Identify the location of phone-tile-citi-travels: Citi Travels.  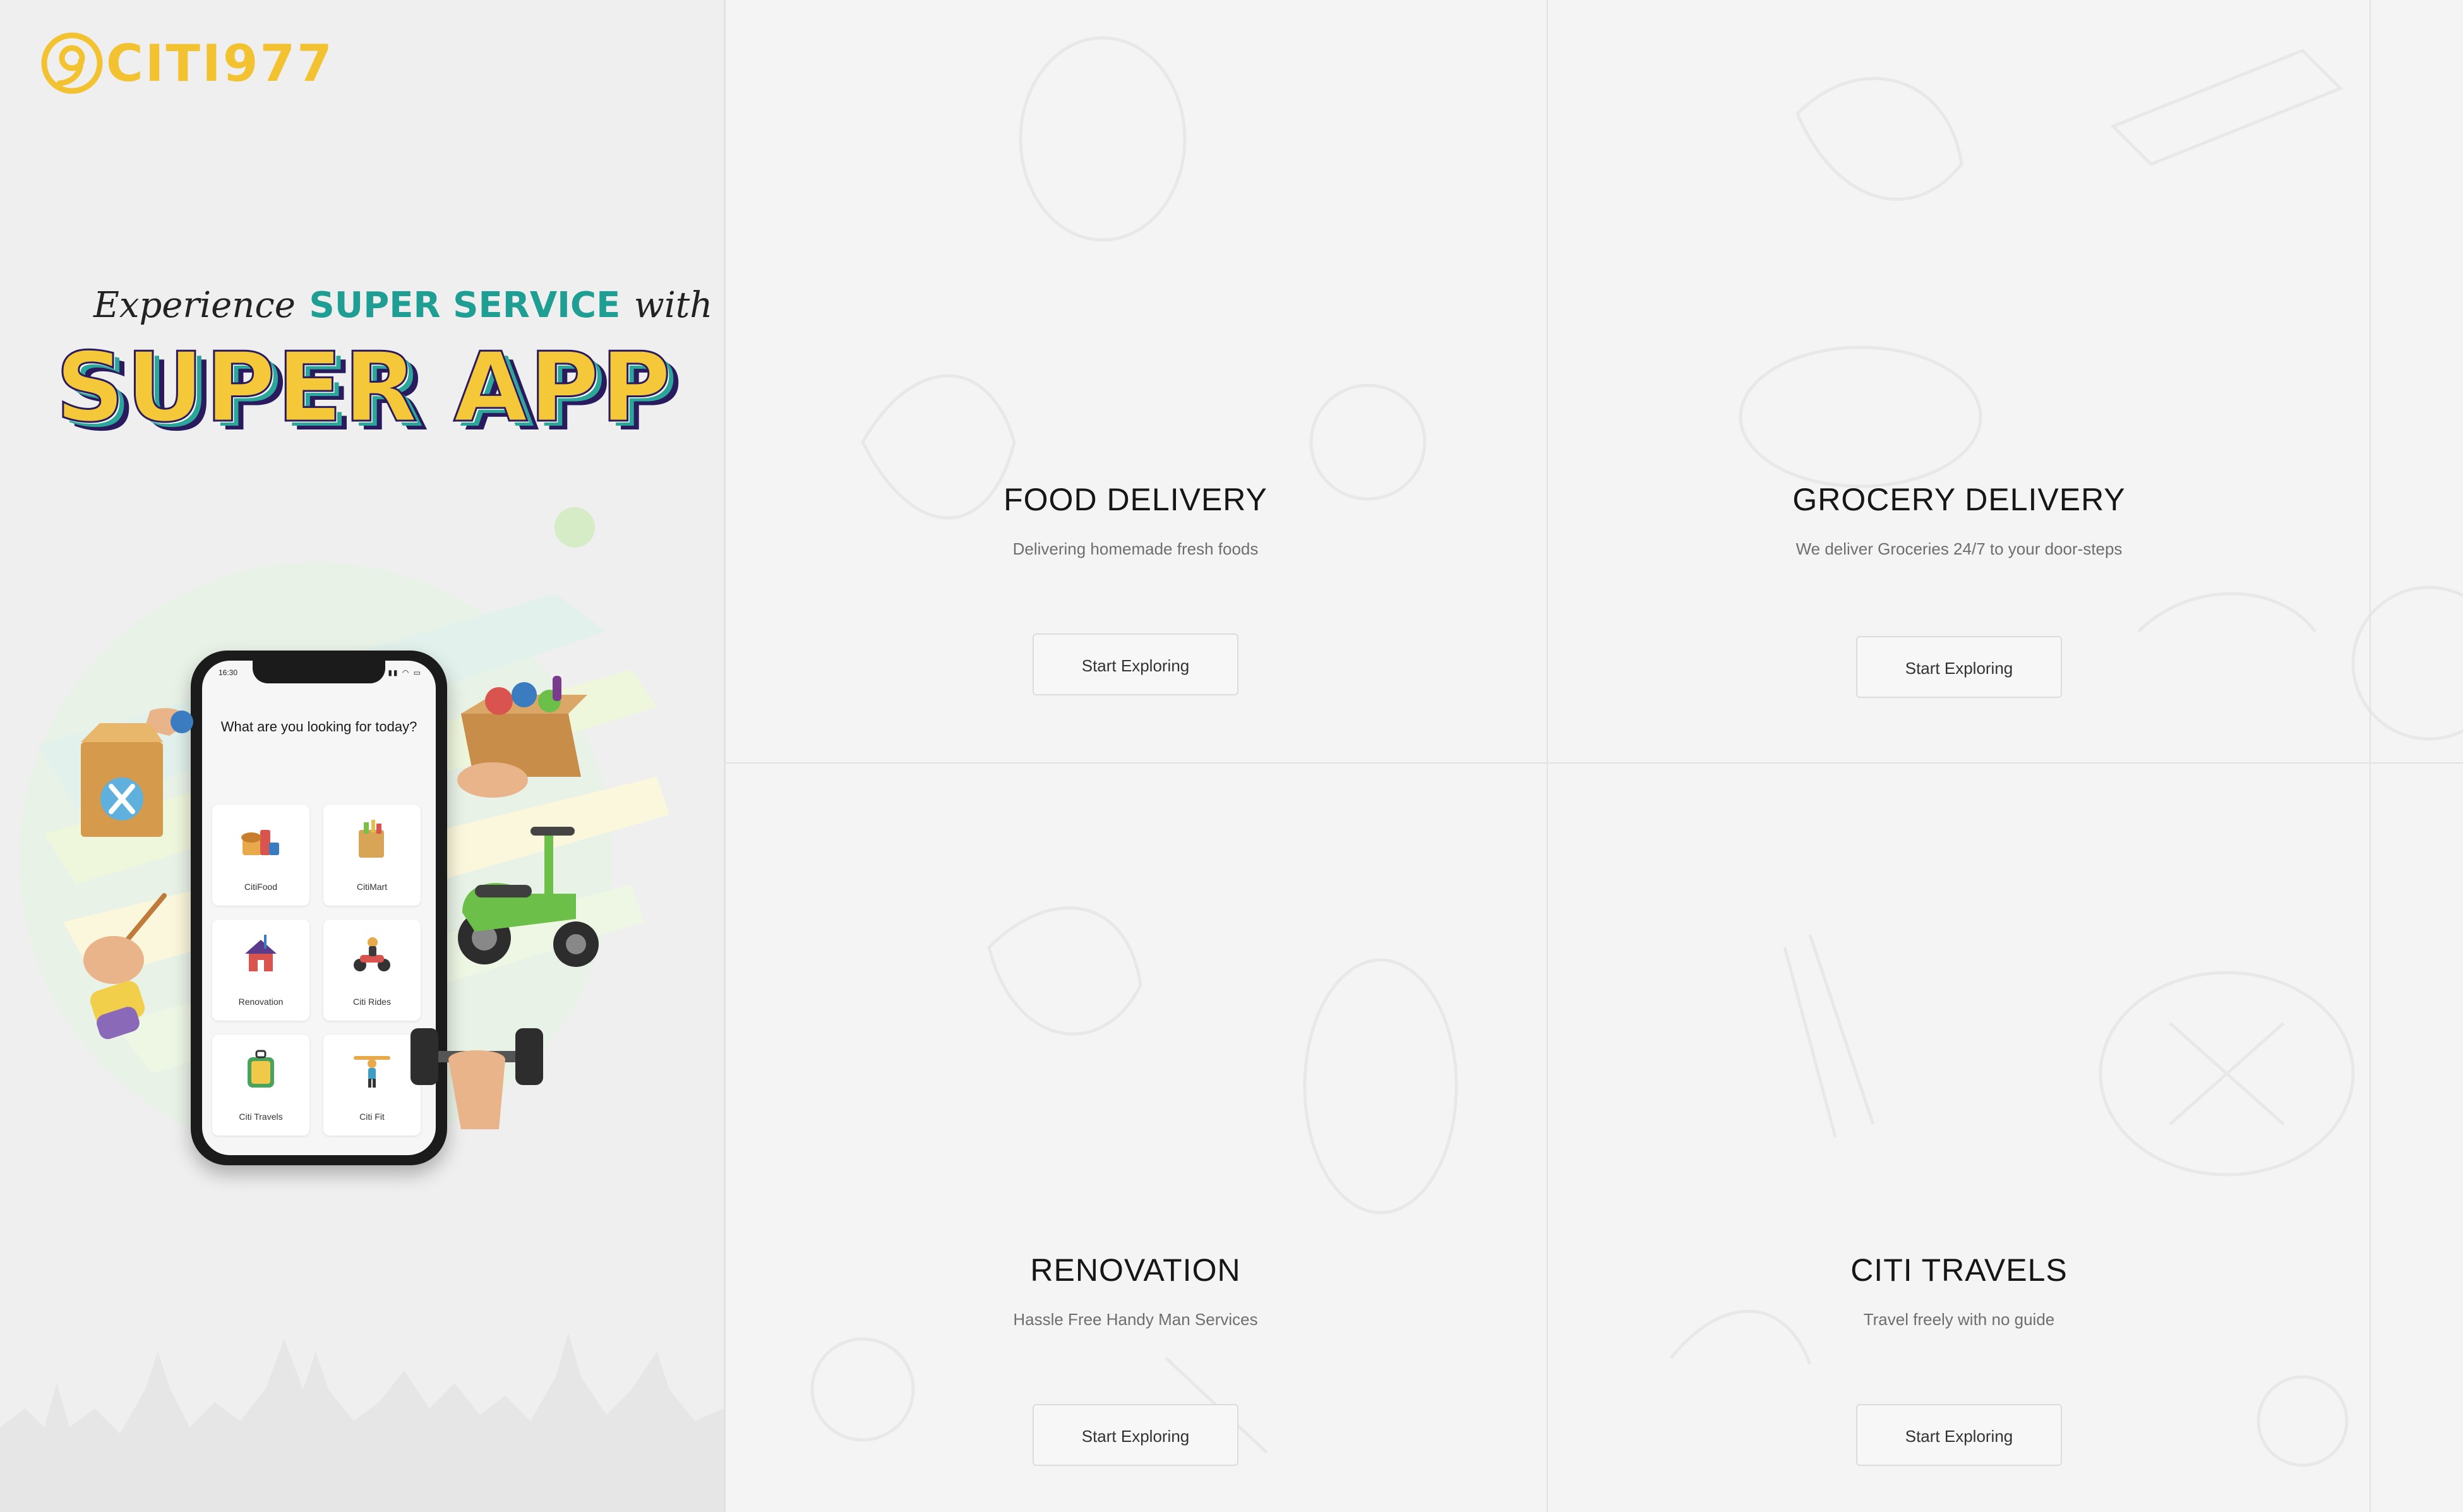
(260, 1085).